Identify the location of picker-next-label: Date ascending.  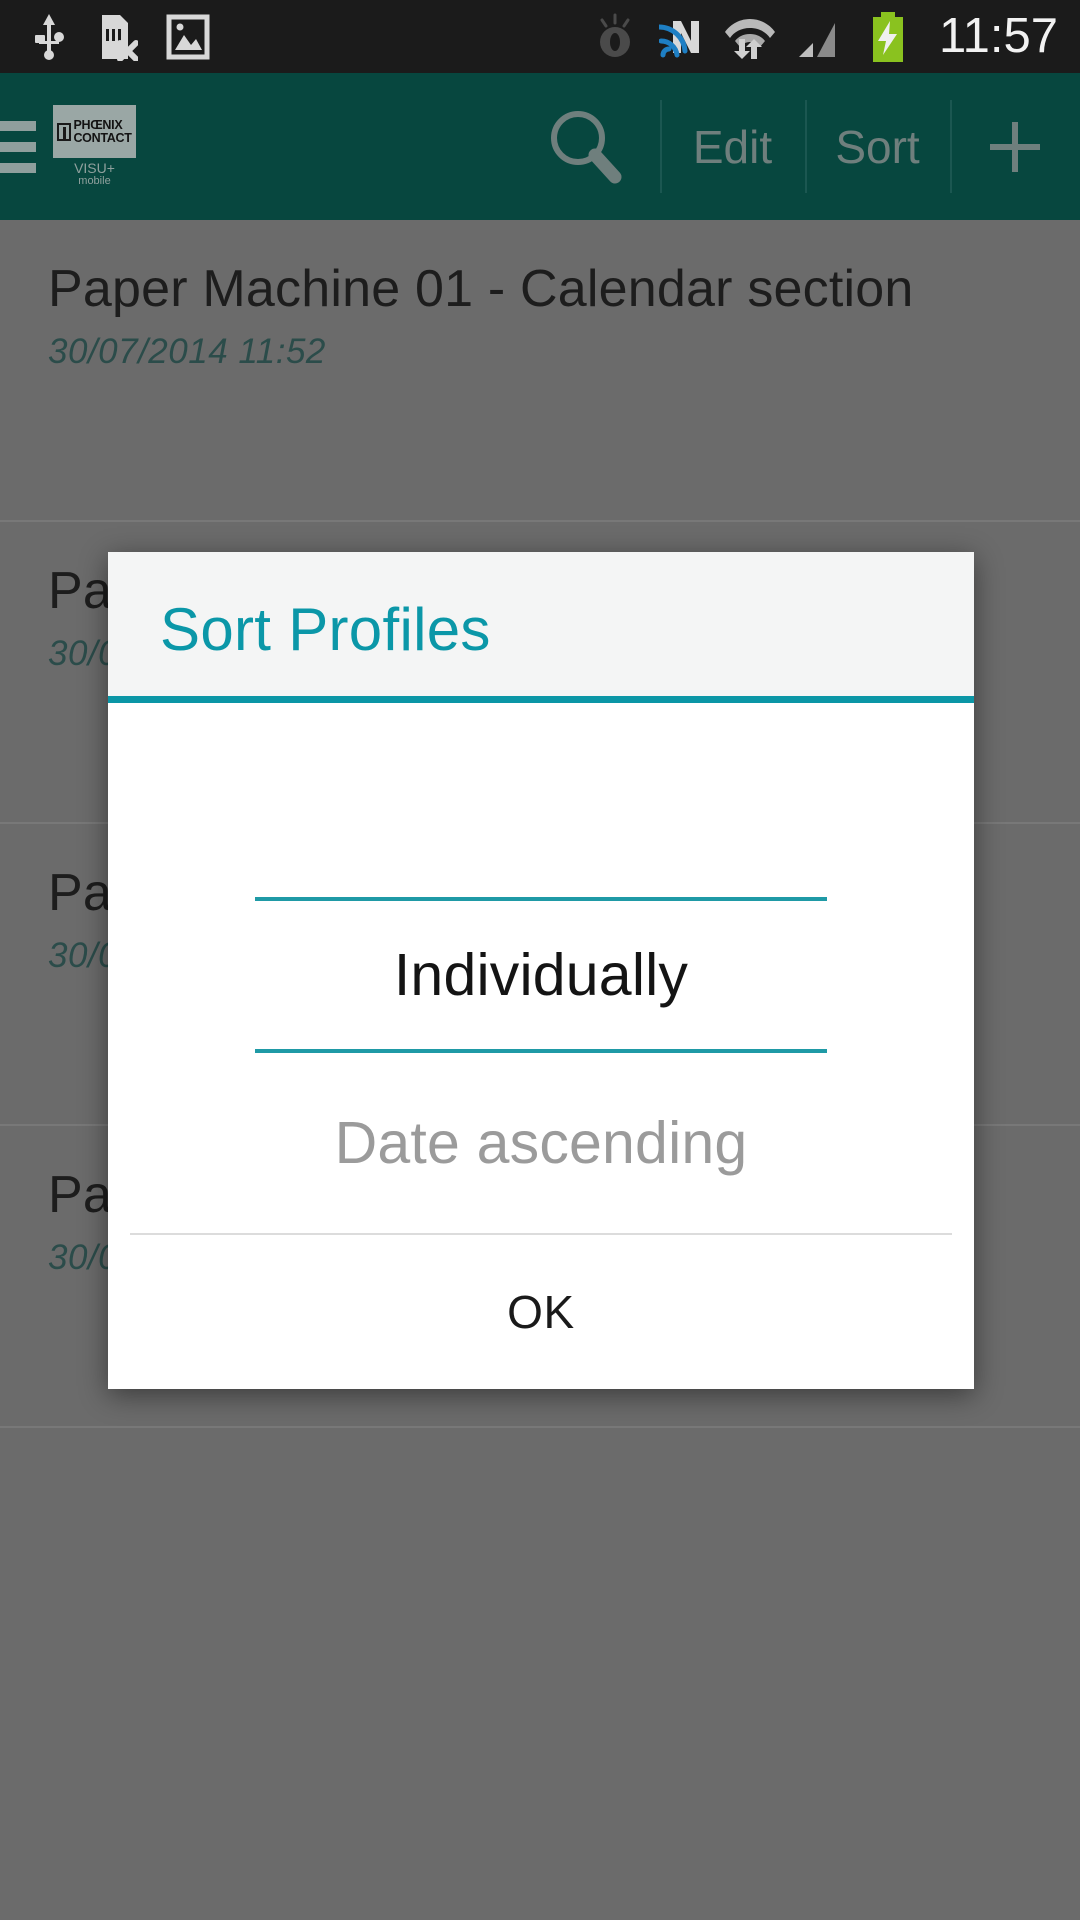
(541, 1143).